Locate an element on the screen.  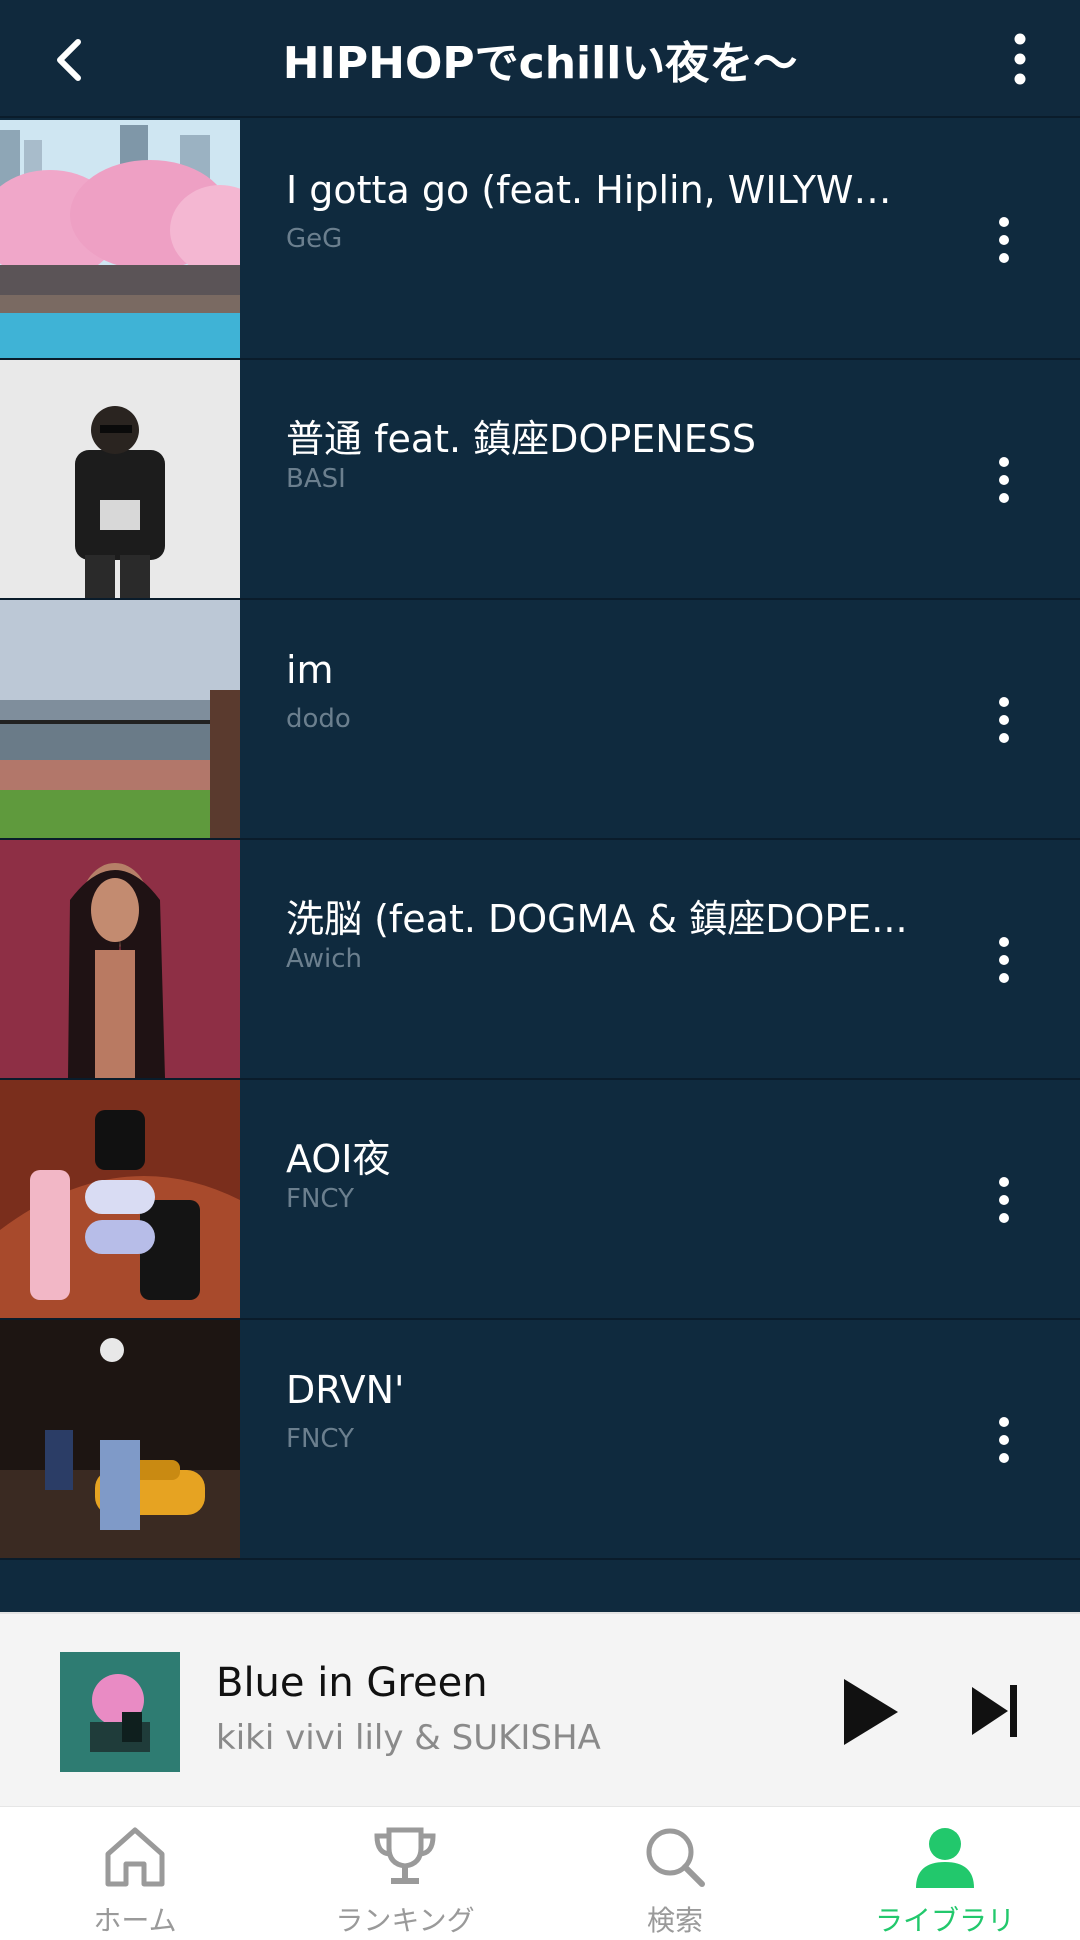
mini-player: Blue in Green kiki vivi lily & SUKISHA is located at coordinates (540, 1709).